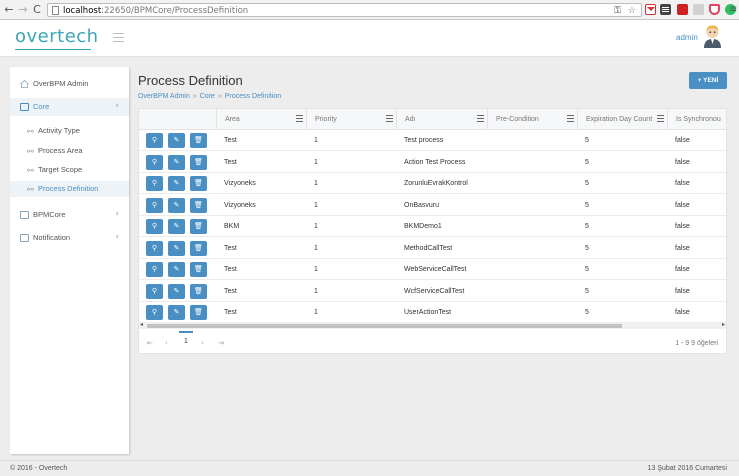 The image size is (739, 476). I want to click on column-header-priority: Priority, so click(351, 119).